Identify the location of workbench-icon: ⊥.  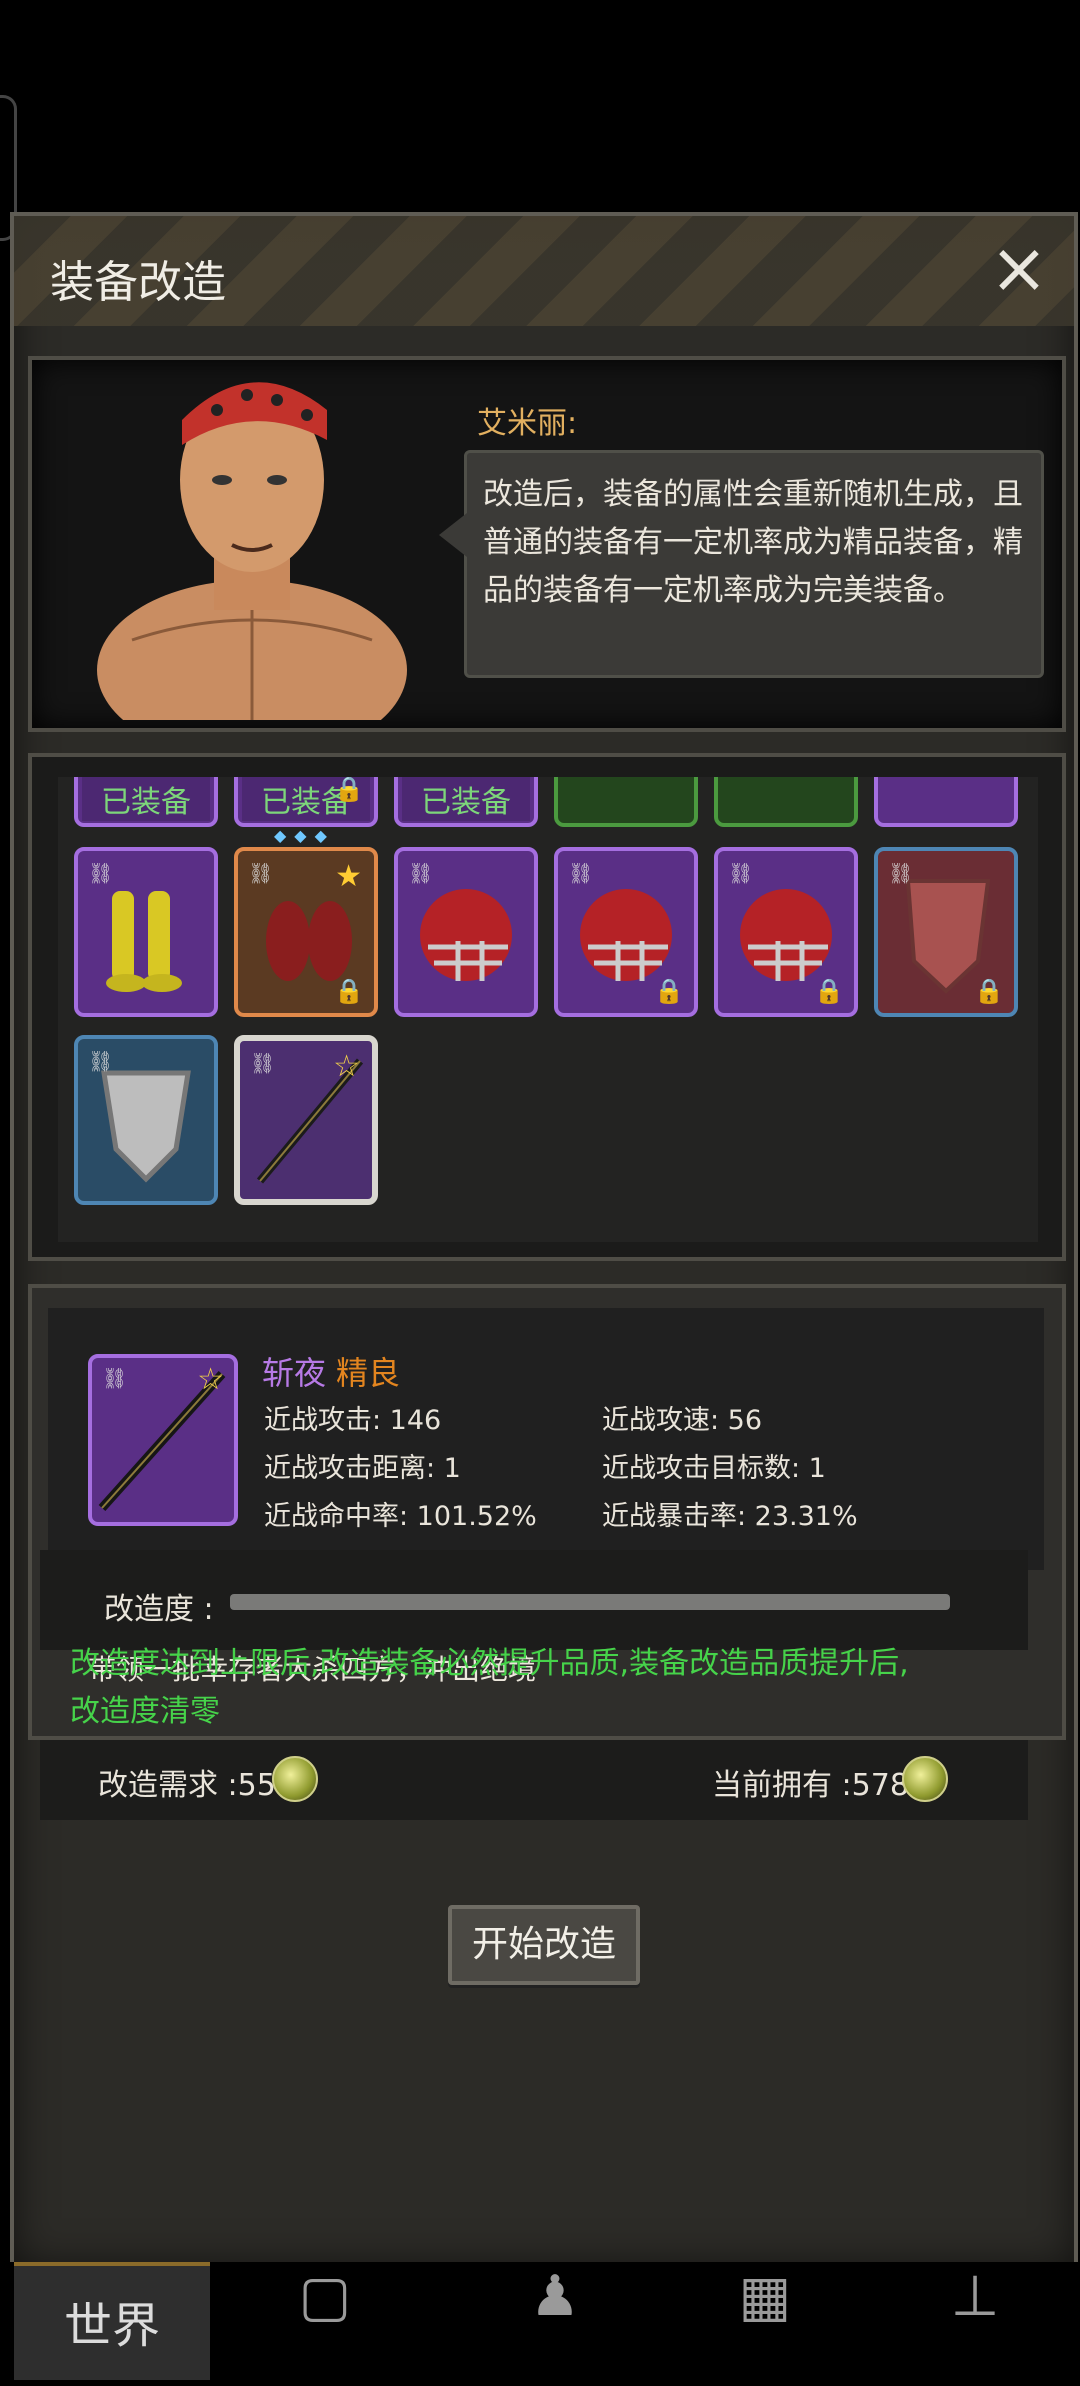
(975, 2319).